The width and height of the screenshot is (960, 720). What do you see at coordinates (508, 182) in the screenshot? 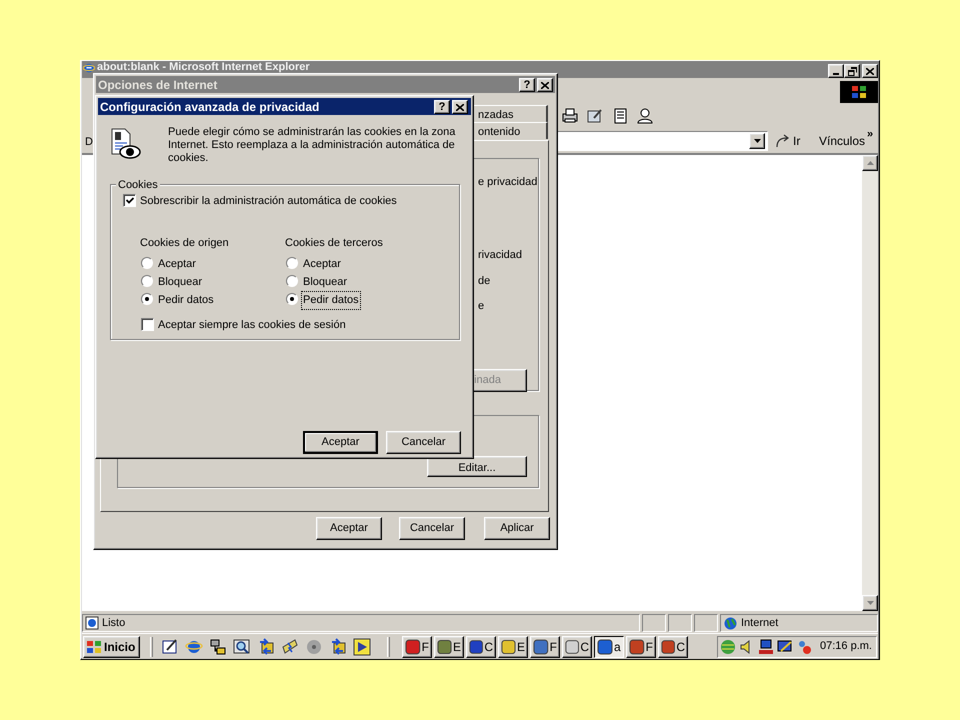
I see `privacy-text: e privacidad` at bounding box center [508, 182].